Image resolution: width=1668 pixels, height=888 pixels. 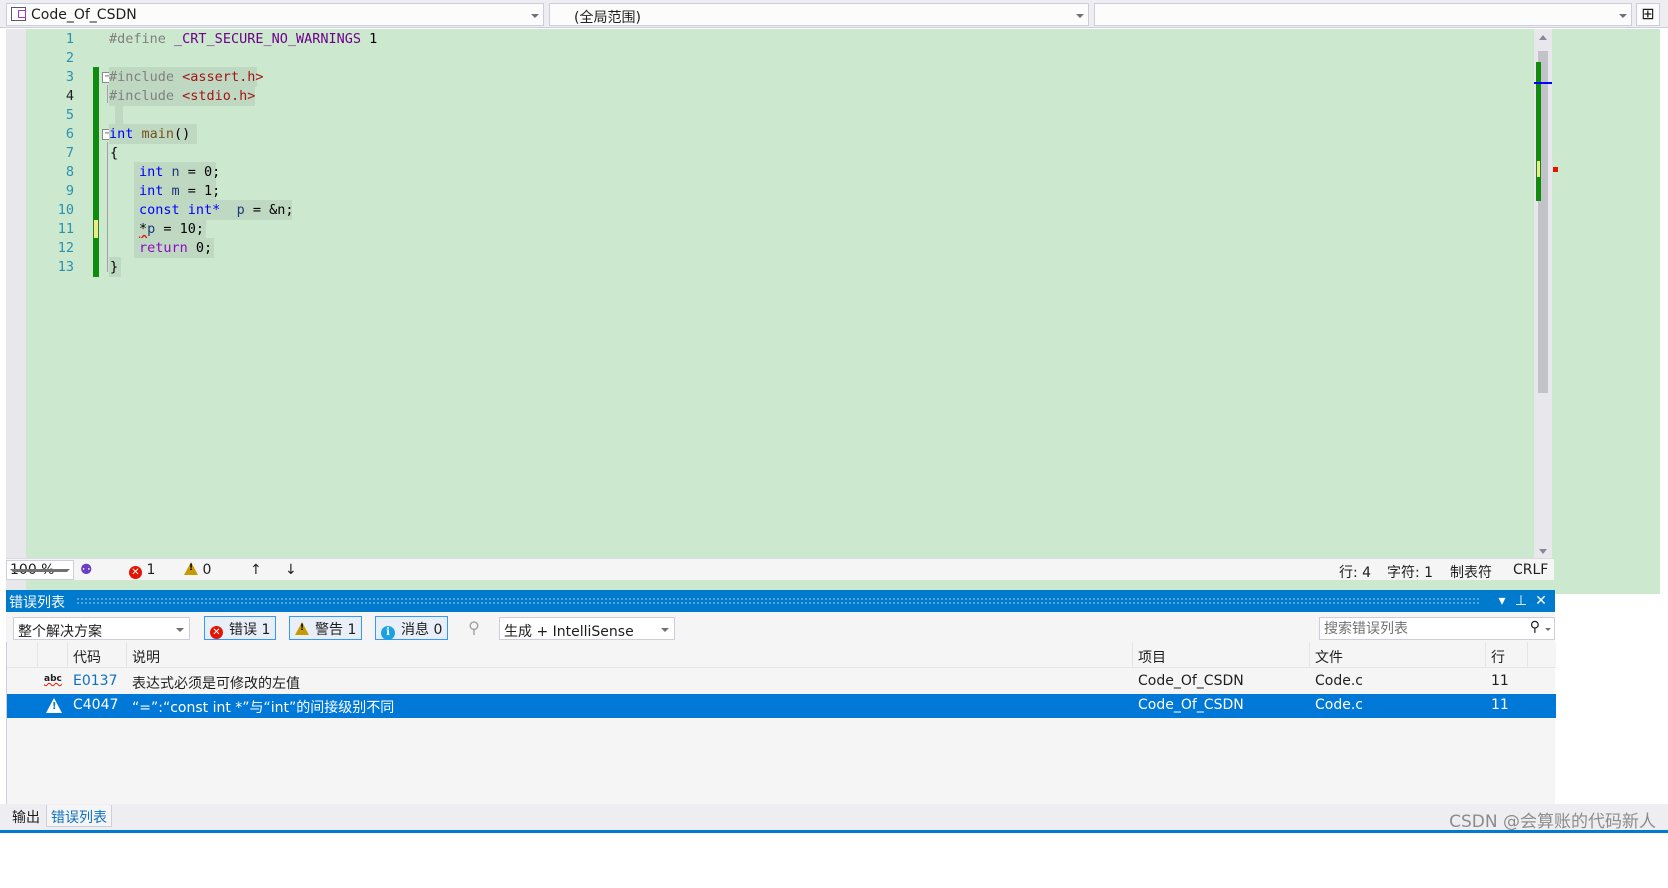 I want to click on project-icon, so click(x=18, y=14).